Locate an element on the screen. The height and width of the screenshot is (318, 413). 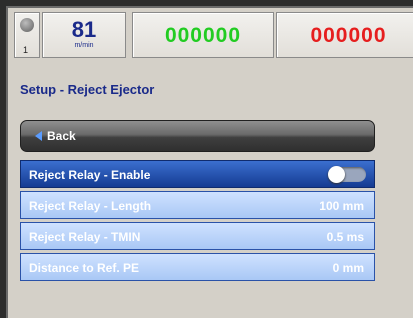
enable-toggle is located at coordinates (347, 174).